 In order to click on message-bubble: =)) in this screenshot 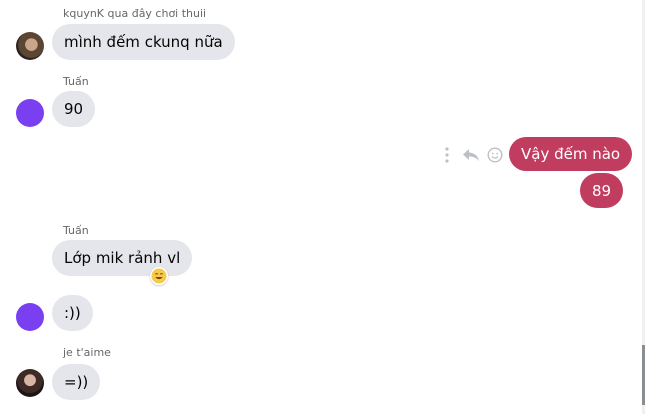, I will do `click(76, 382)`.